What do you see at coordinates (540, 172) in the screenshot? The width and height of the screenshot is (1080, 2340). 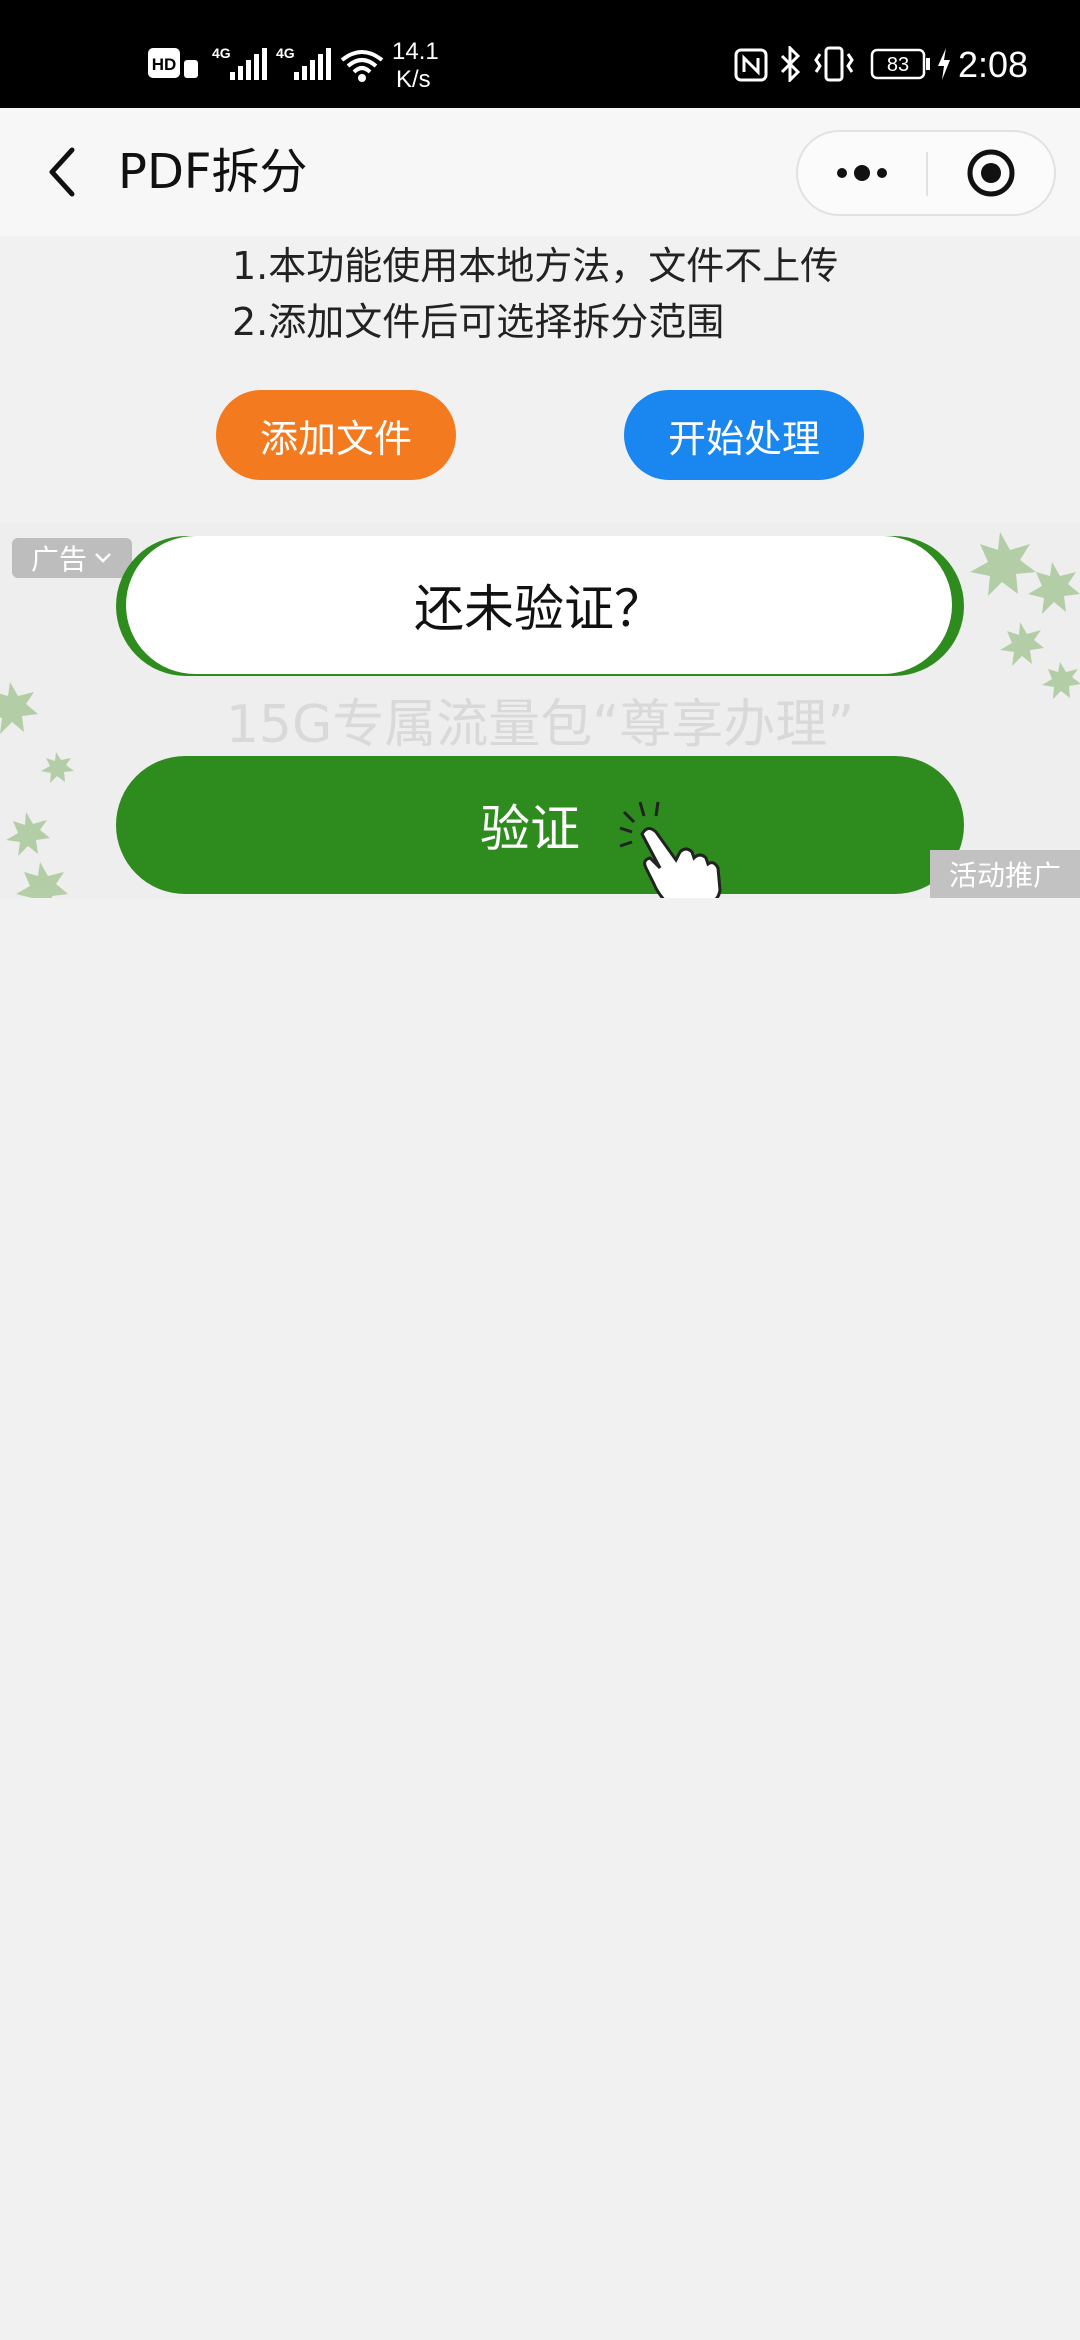 I see `nav-bar: PDF拆分` at bounding box center [540, 172].